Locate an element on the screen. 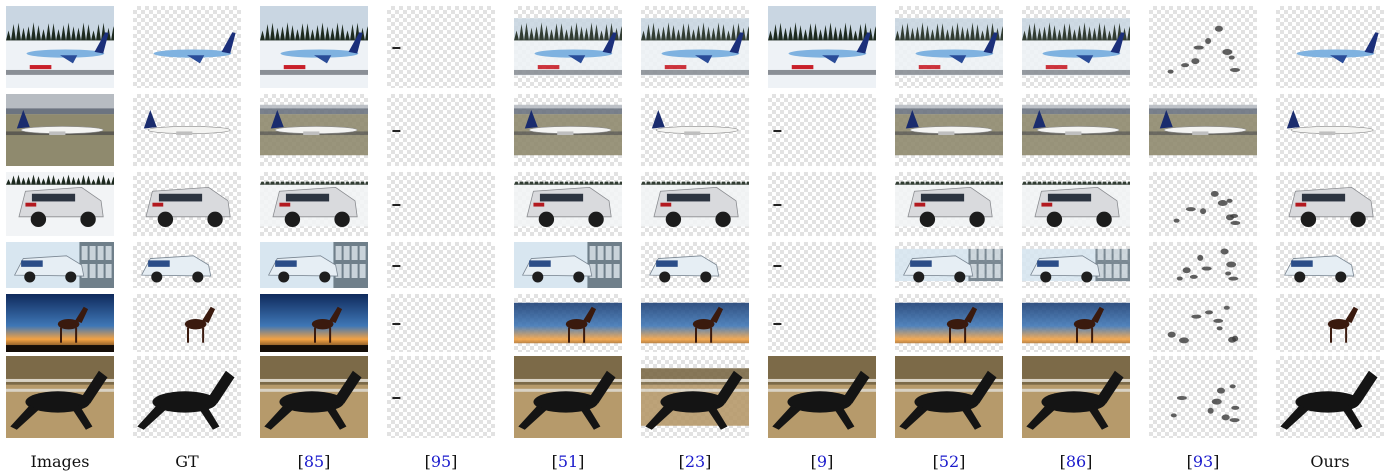 This screenshot has width=1384, height=474. citation-number: 93 is located at coordinates (1203, 461).